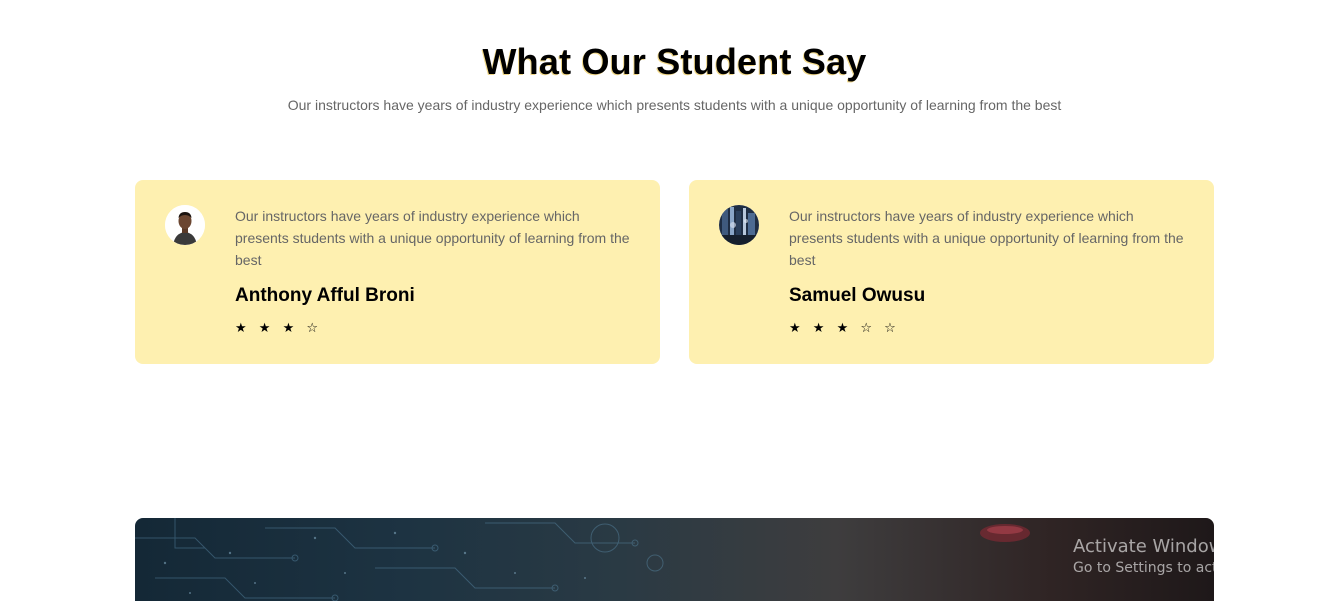 The image size is (1337, 601). What do you see at coordinates (857, 295) in the screenshot?
I see `student-name: Samuel Owusu` at bounding box center [857, 295].